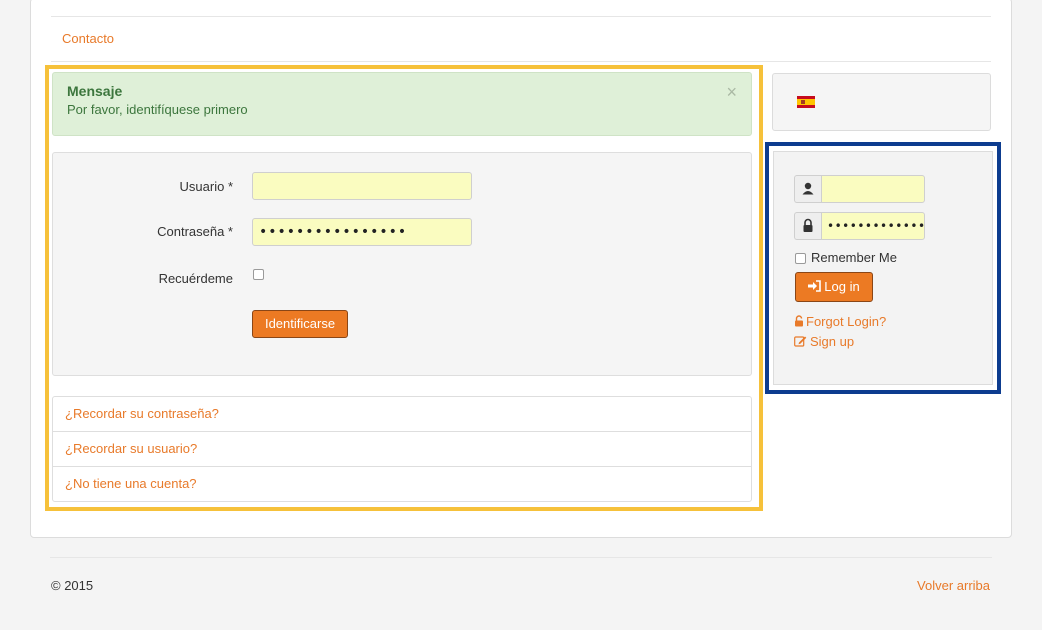 The height and width of the screenshot is (630, 1042). What do you see at coordinates (88, 38) in the screenshot?
I see `nav-link-contact: Contacto` at bounding box center [88, 38].